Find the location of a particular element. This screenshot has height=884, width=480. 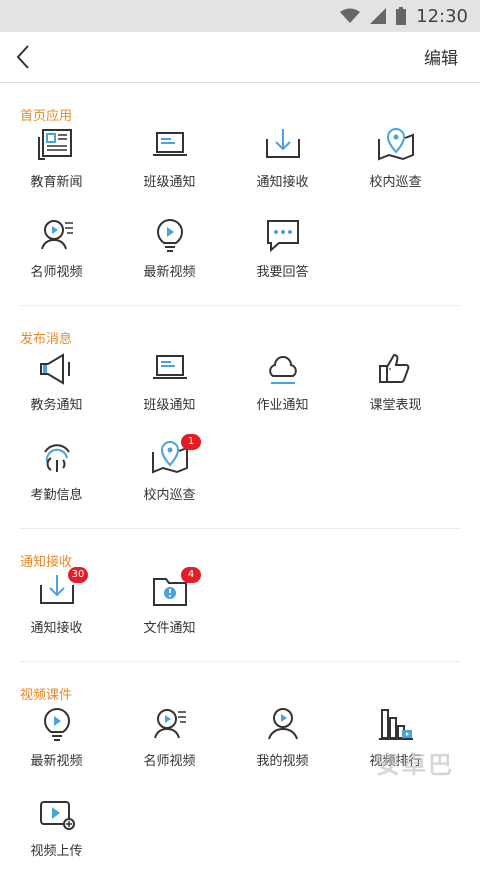

app-label: 我的视频 is located at coordinates (282, 761).